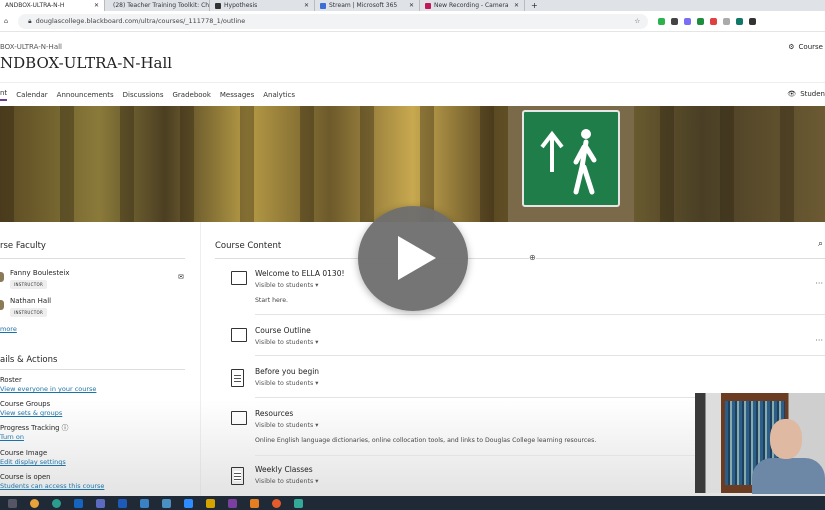 Image resolution: width=825 pixels, height=510 pixels. What do you see at coordinates (276, 503) in the screenshot?
I see `firefox-icon` at bounding box center [276, 503].